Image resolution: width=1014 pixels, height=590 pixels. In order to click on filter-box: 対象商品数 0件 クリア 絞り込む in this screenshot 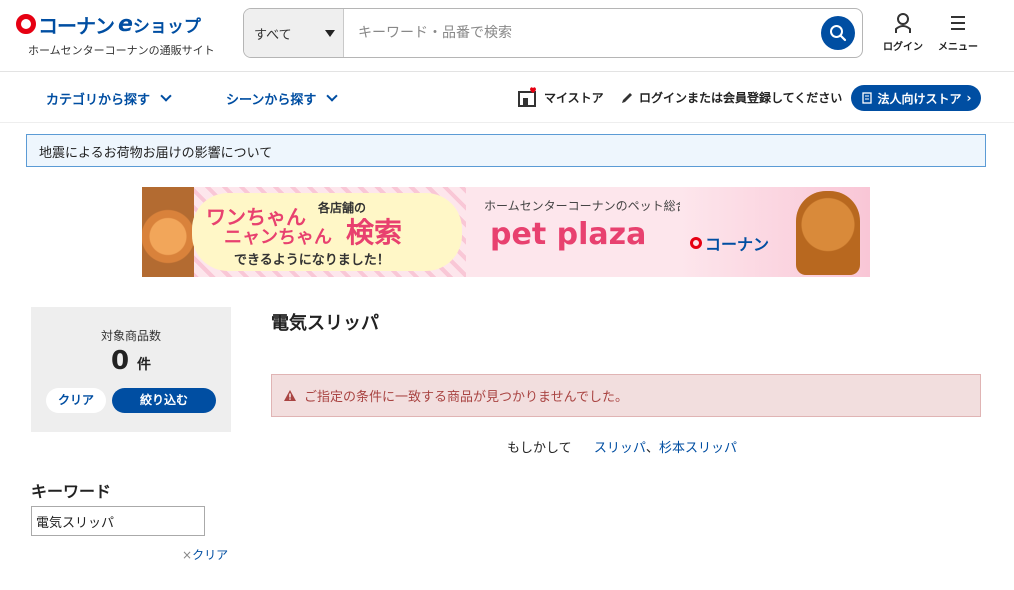, I will do `click(131, 369)`.